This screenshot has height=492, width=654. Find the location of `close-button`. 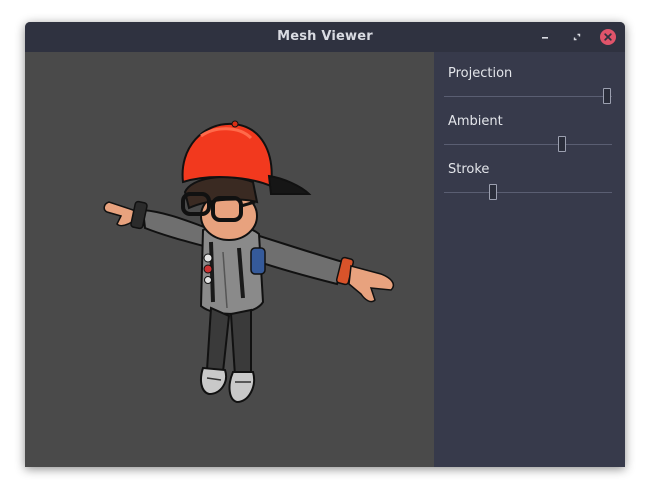

close-button is located at coordinates (608, 37).